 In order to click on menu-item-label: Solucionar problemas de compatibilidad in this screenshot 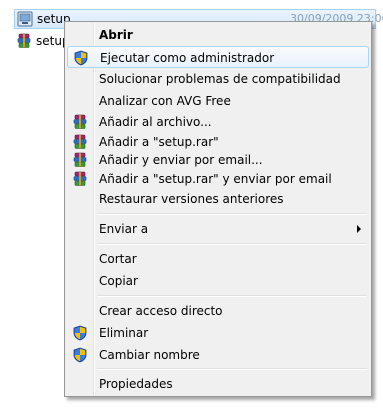, I will do `click(220, 79)`.